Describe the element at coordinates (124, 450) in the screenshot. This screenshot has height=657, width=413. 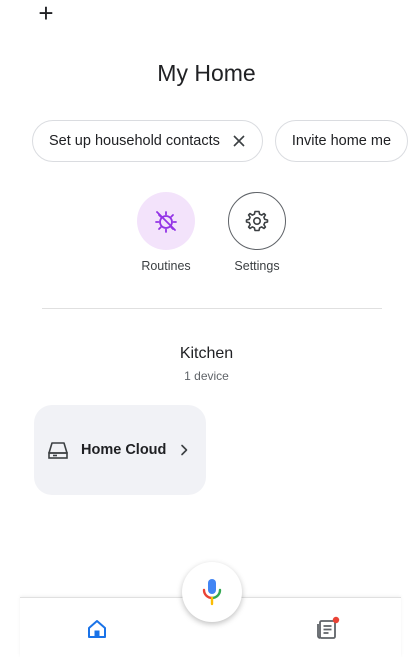
I see `device-name: Home Cloud` at that location.